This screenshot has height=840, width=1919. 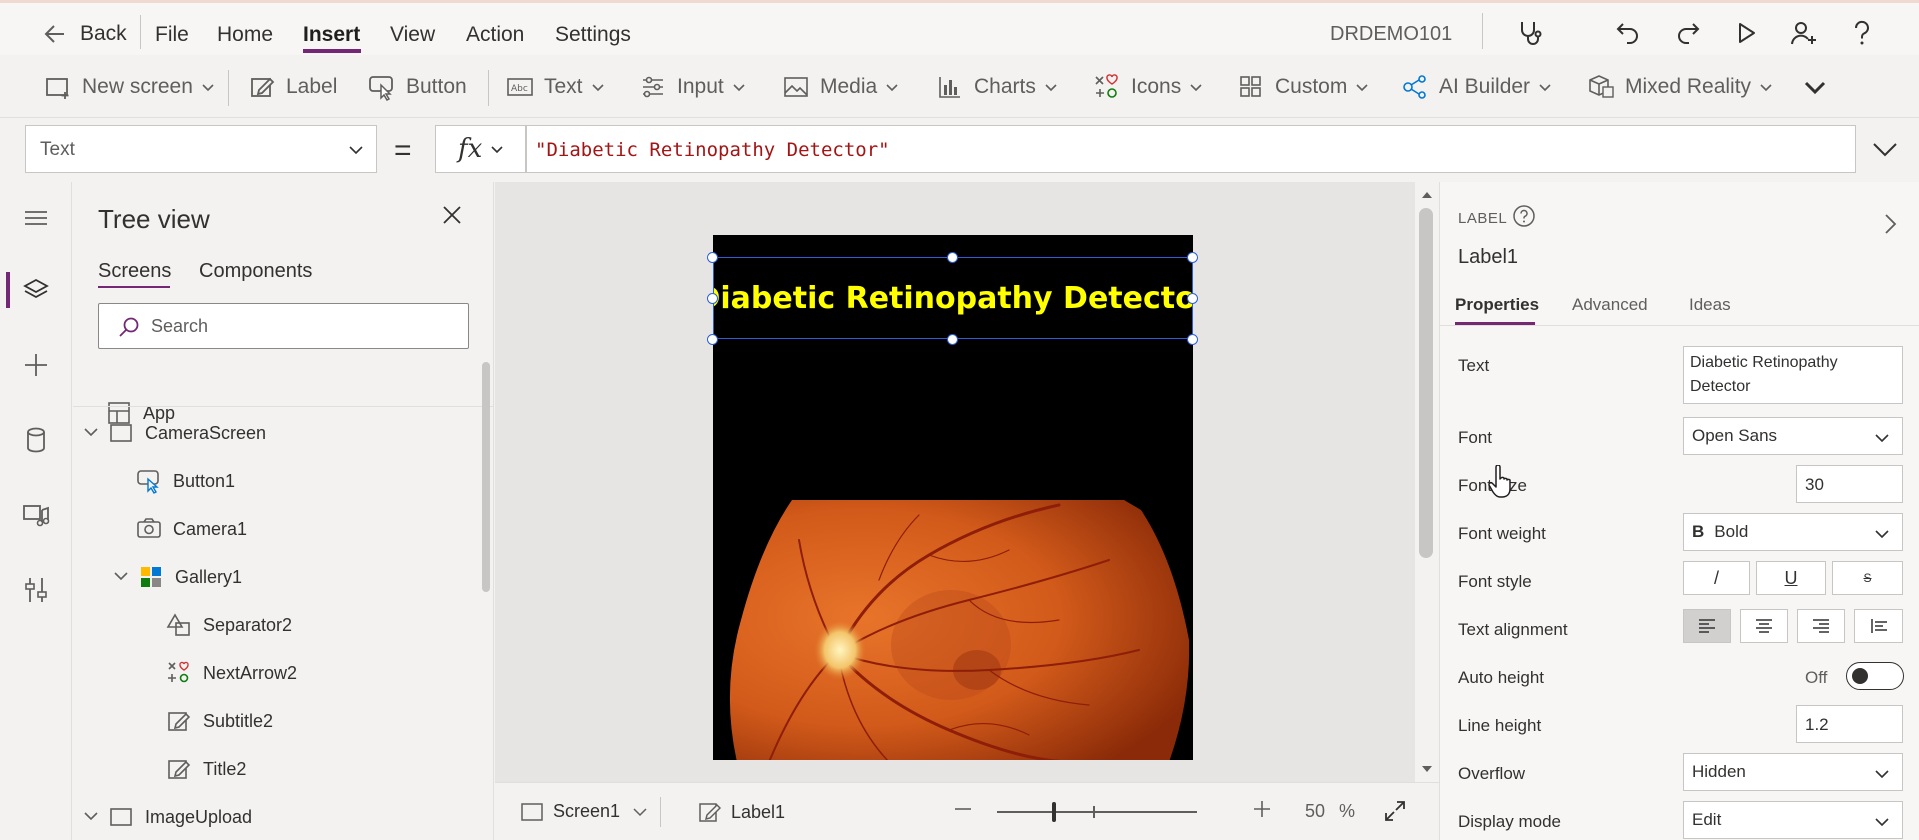 What do you see at coordinates (1395, 811) in the screenshot?
I see `fit-to-window-button` at bounding box center [1395, 811].